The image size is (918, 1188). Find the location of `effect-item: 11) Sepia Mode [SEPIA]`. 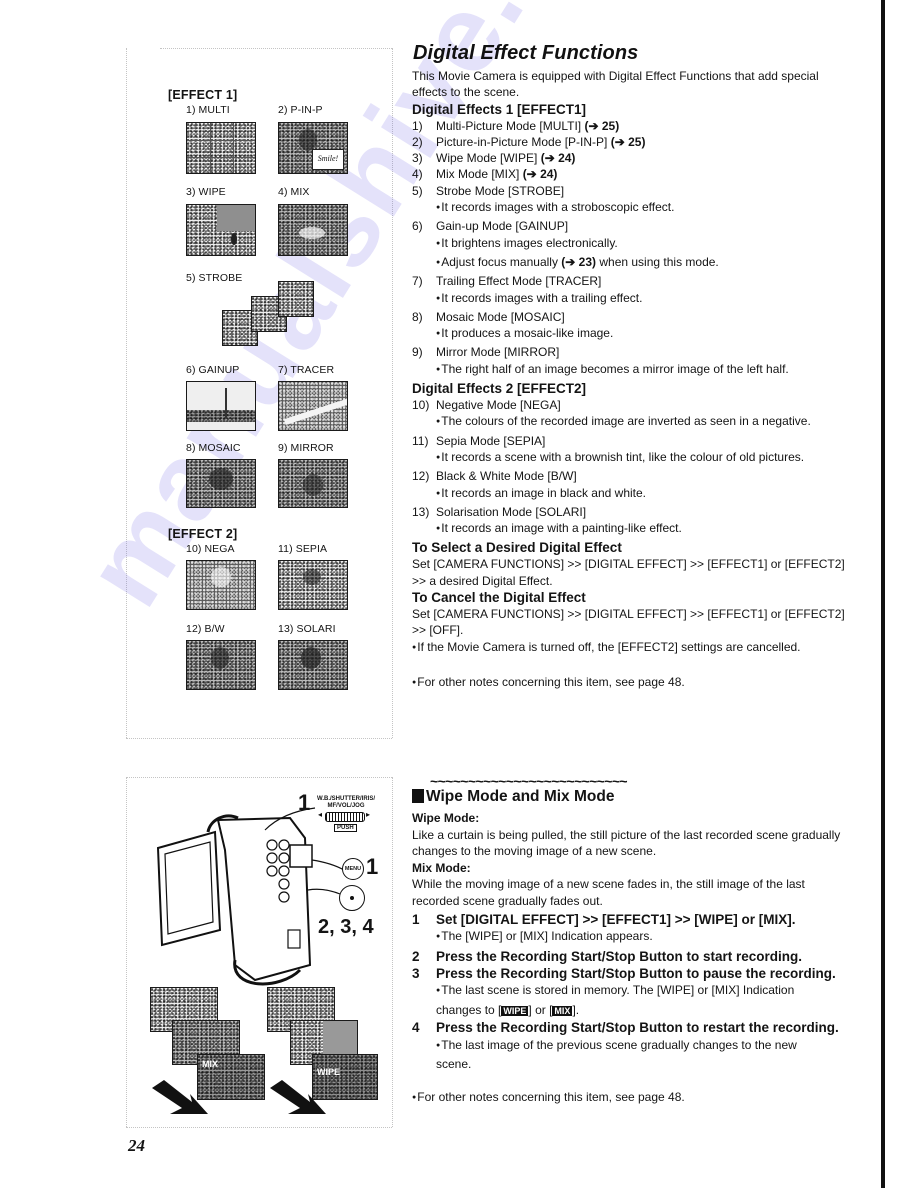

effect-item: 11) Sepia Mode [SEPIA] is located at coordinates (479, 440).